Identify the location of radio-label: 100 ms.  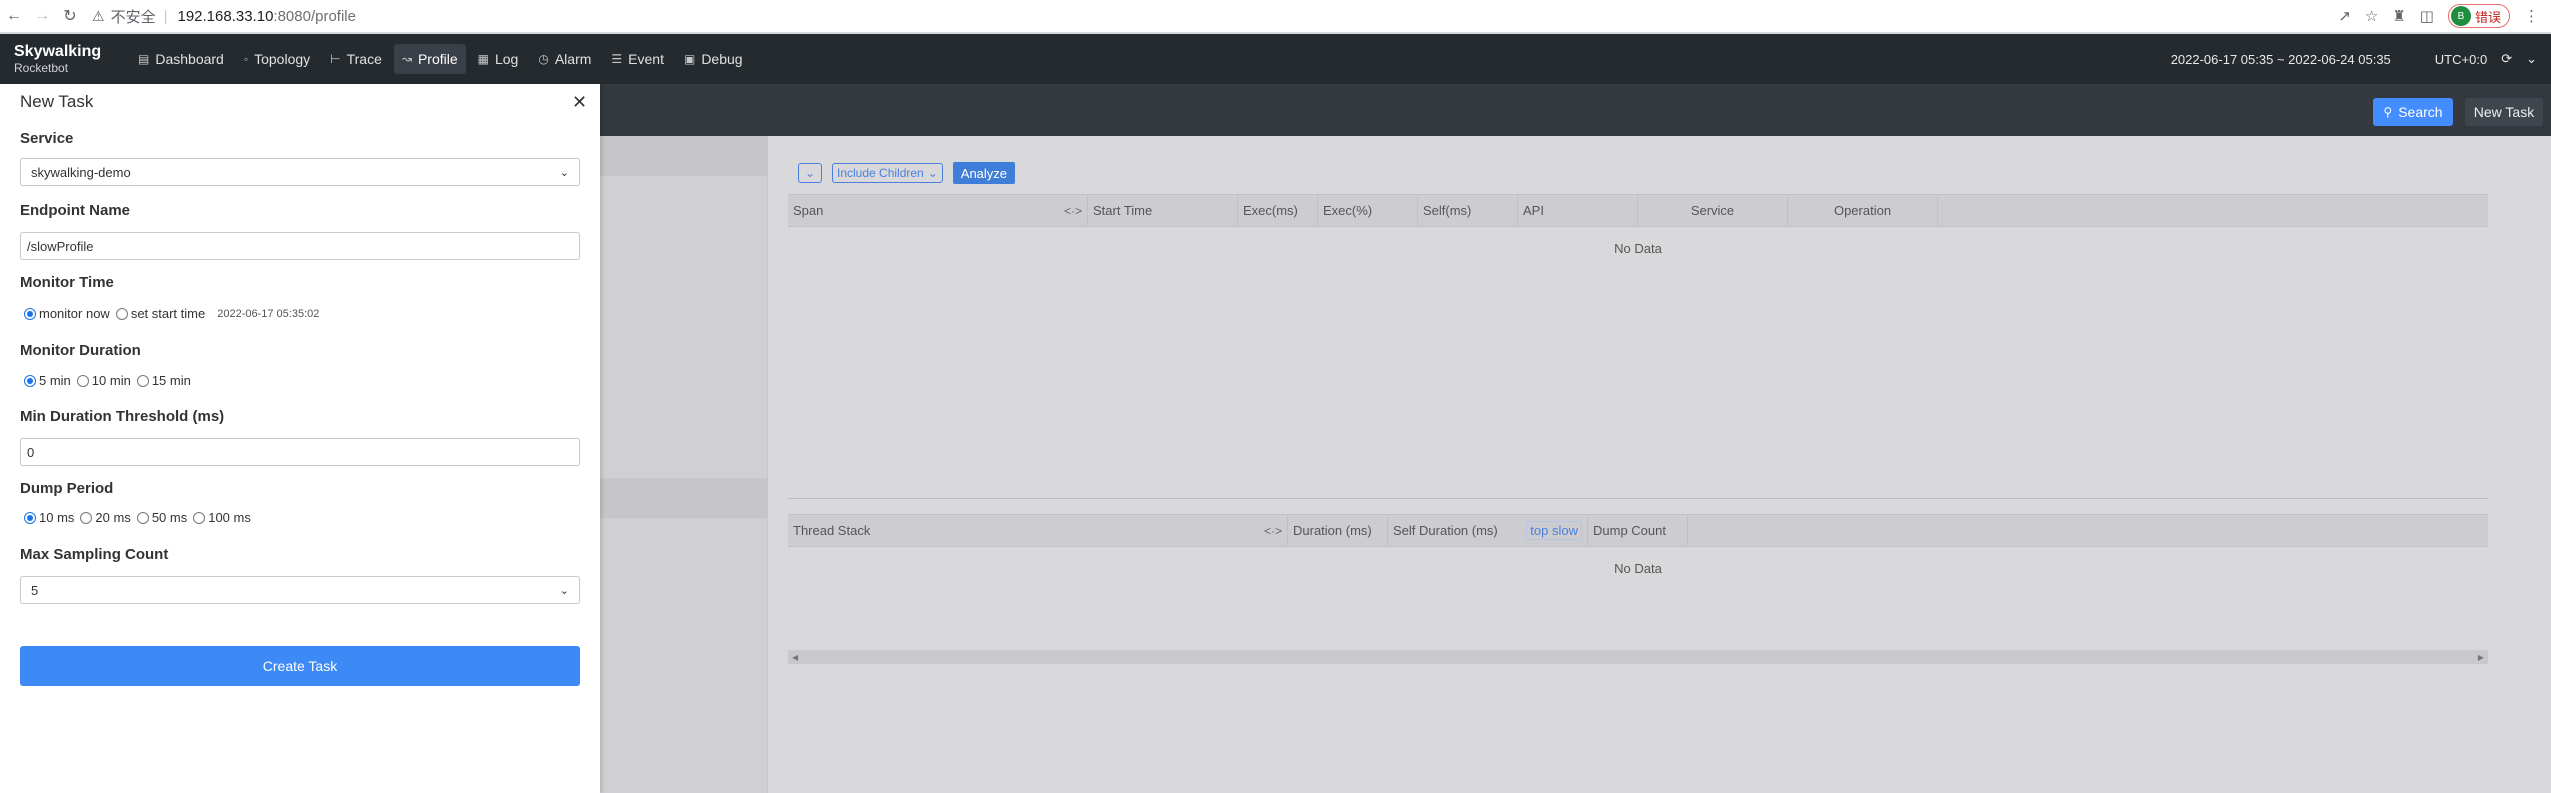
(229, 517).